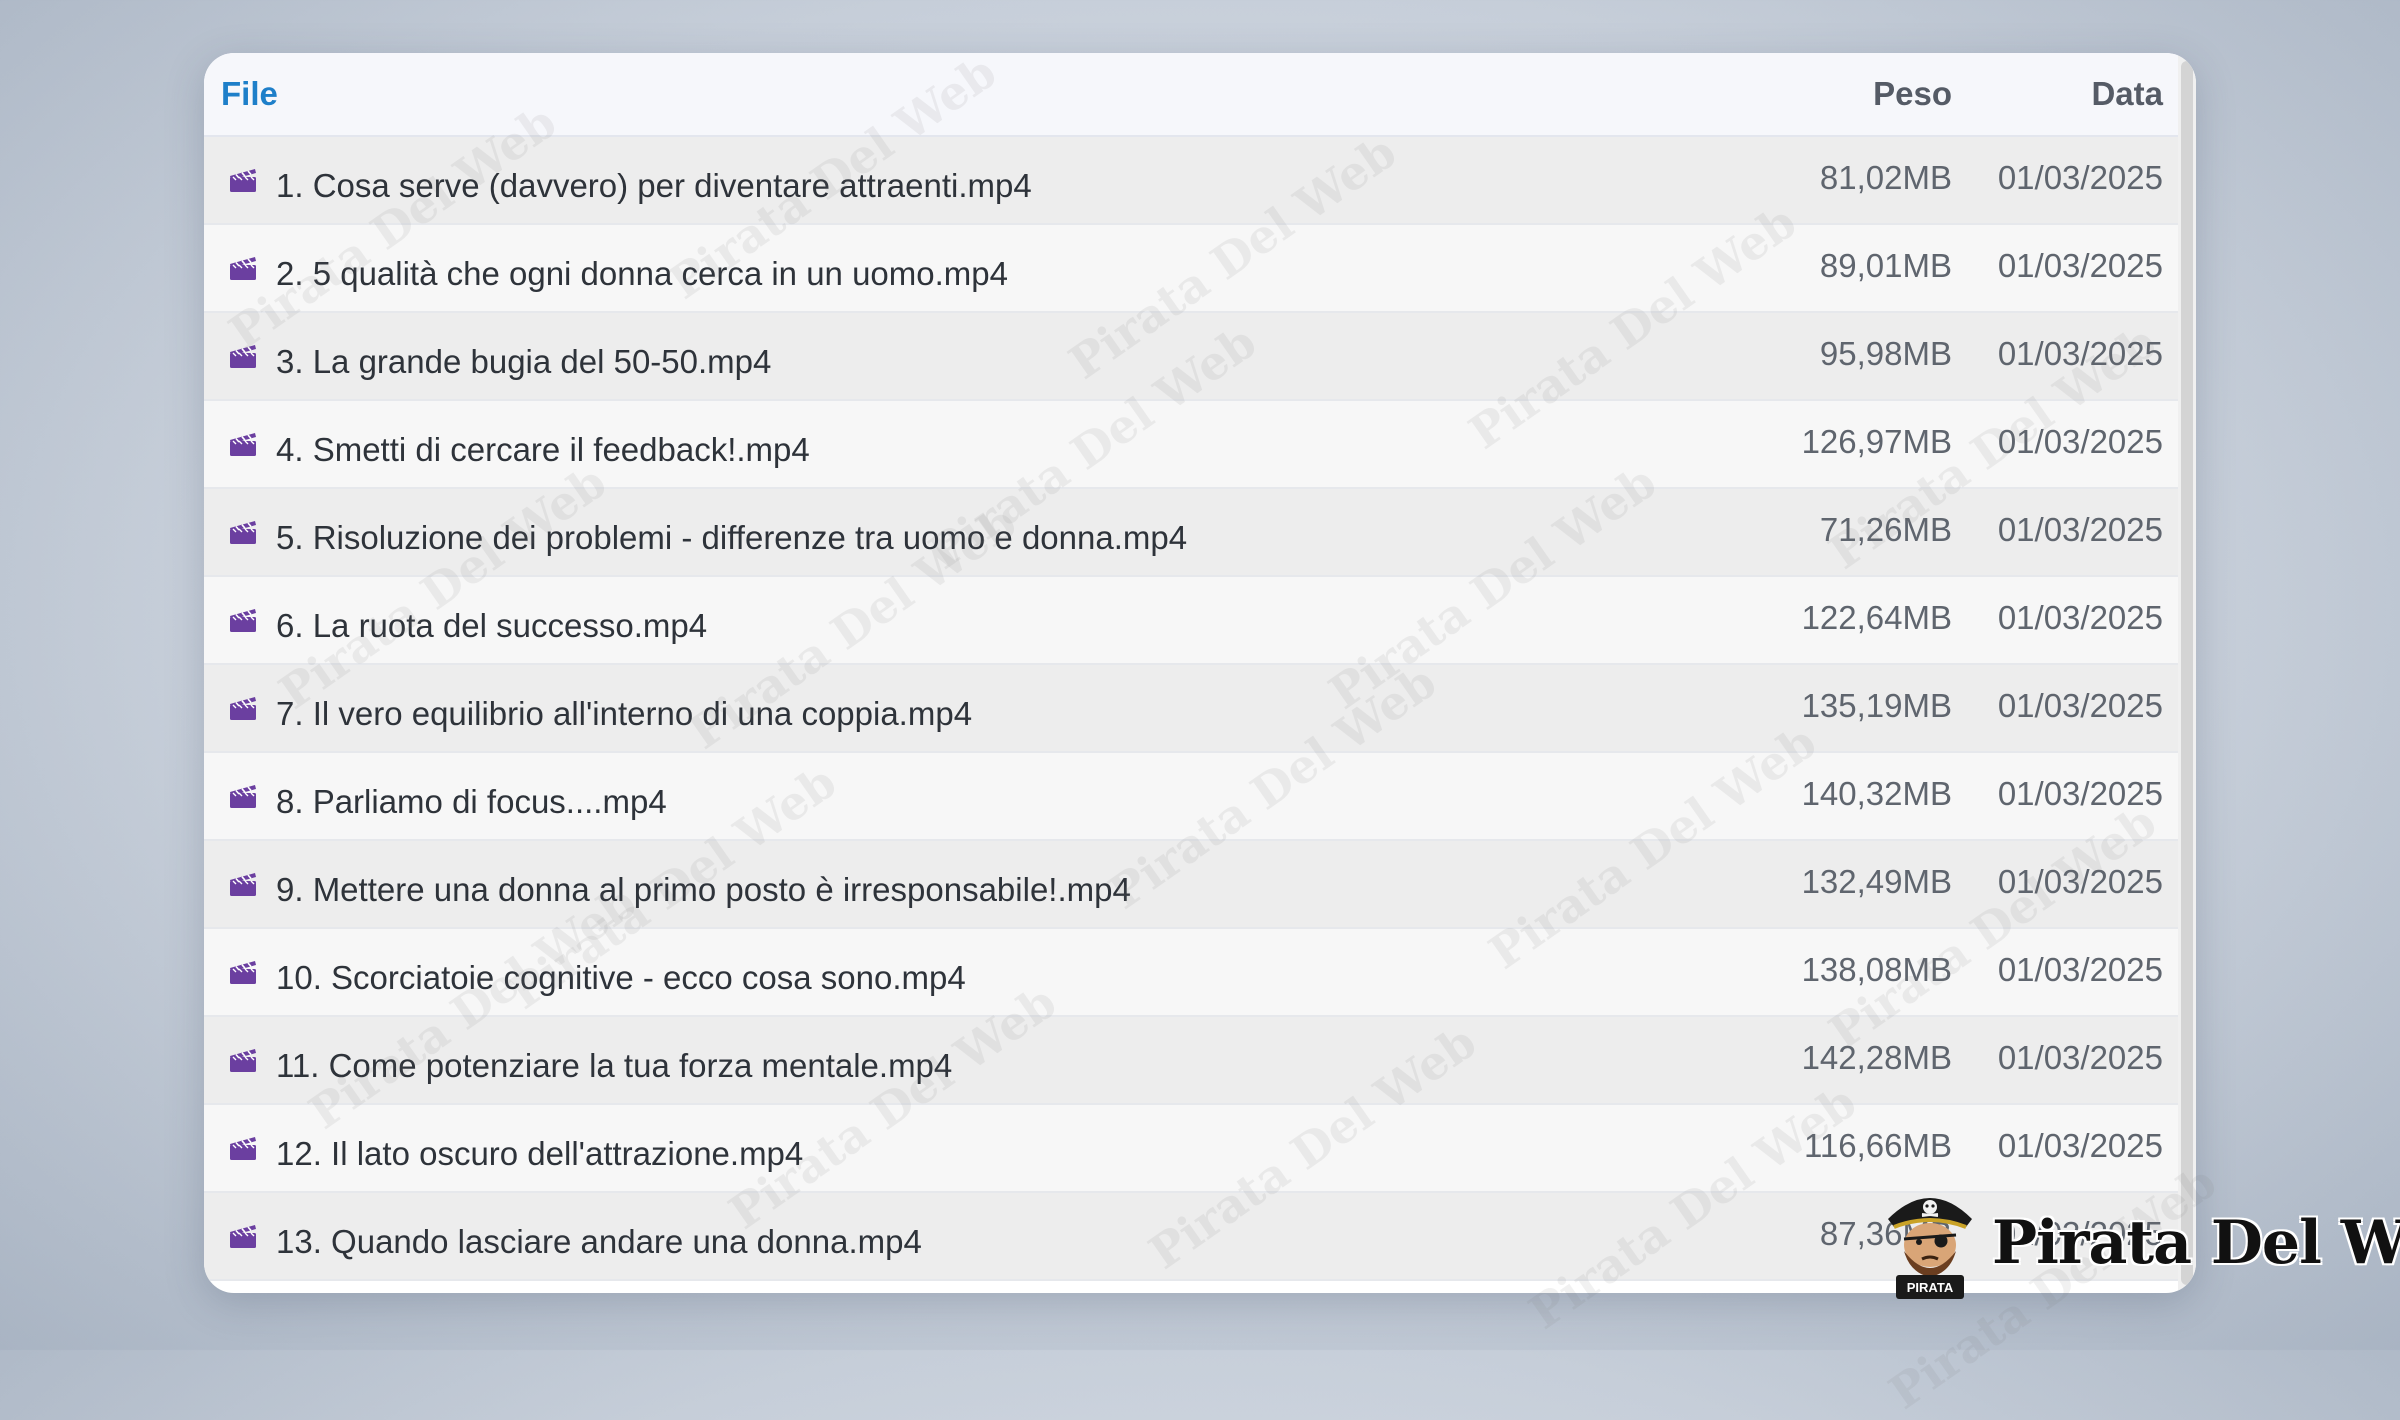 This screenshot has width=2400, height=1420. What do you see at coordinates (491, 626) in the screenshot?
I see `file-name: 6. La ruota del successo.mp4` at bounding box center [491, 626].